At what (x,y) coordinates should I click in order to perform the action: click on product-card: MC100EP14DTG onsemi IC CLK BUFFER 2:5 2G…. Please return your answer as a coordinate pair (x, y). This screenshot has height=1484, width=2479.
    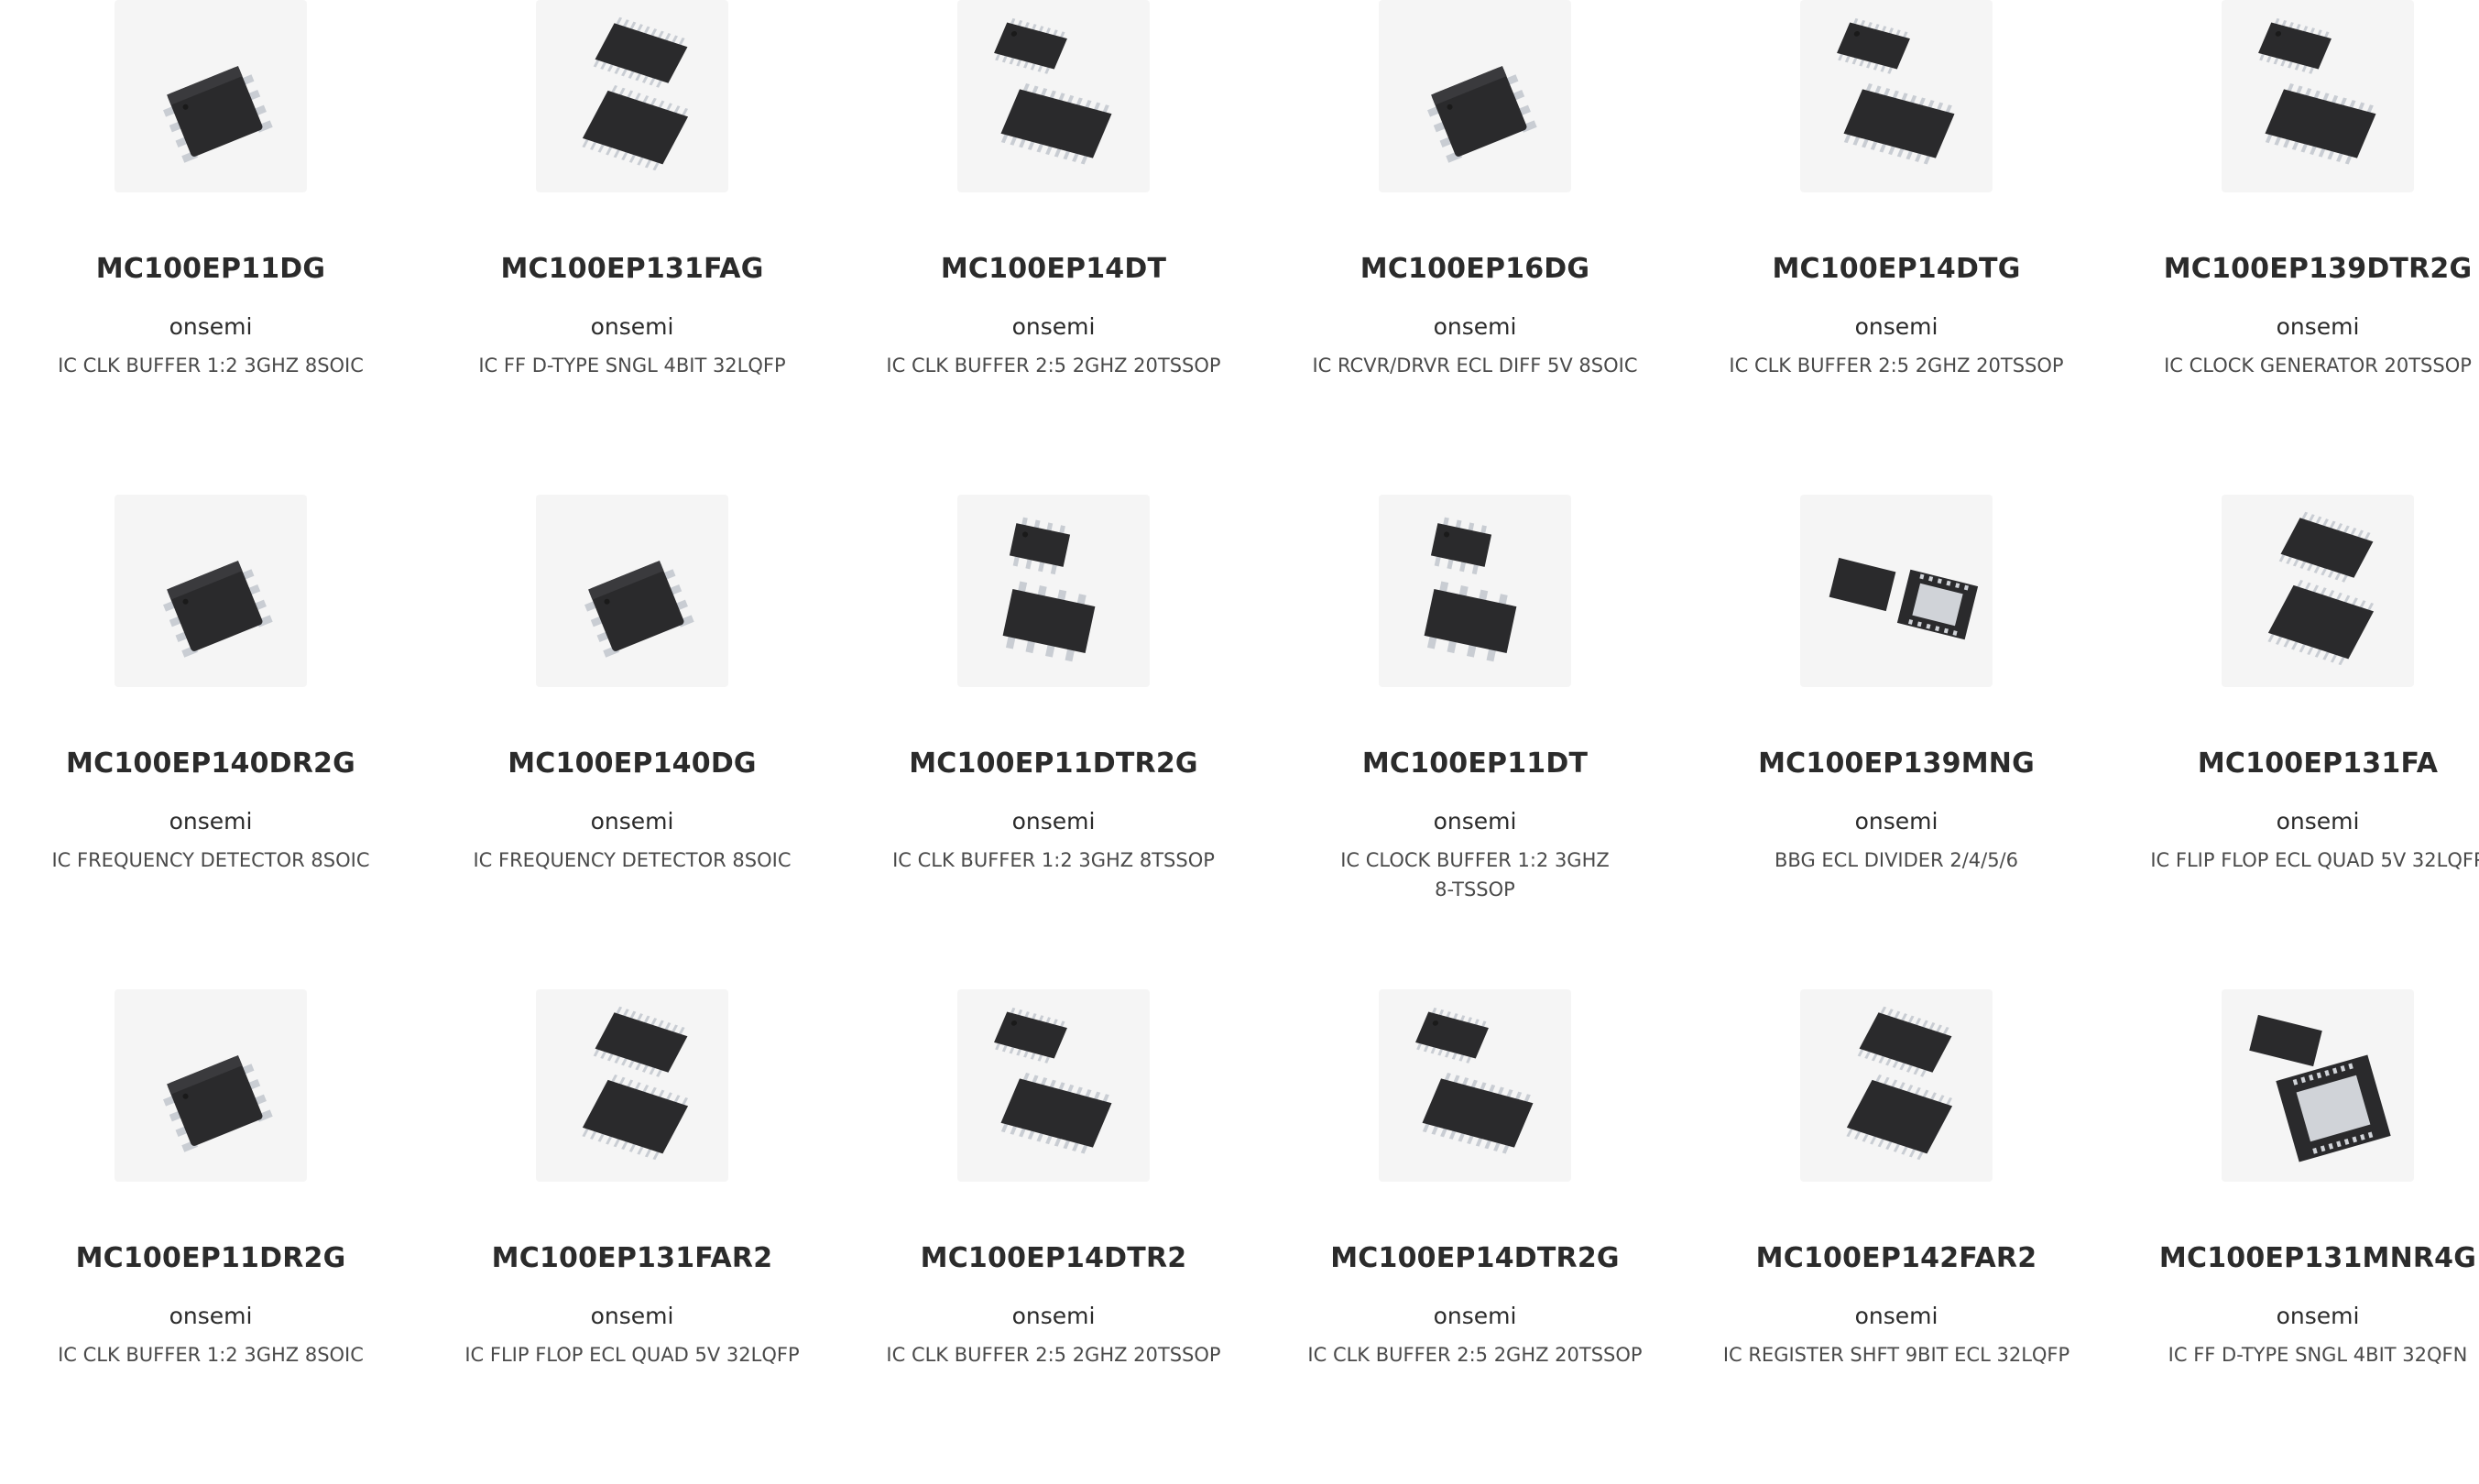
    Looking at the image, I should click on (1896, 248).